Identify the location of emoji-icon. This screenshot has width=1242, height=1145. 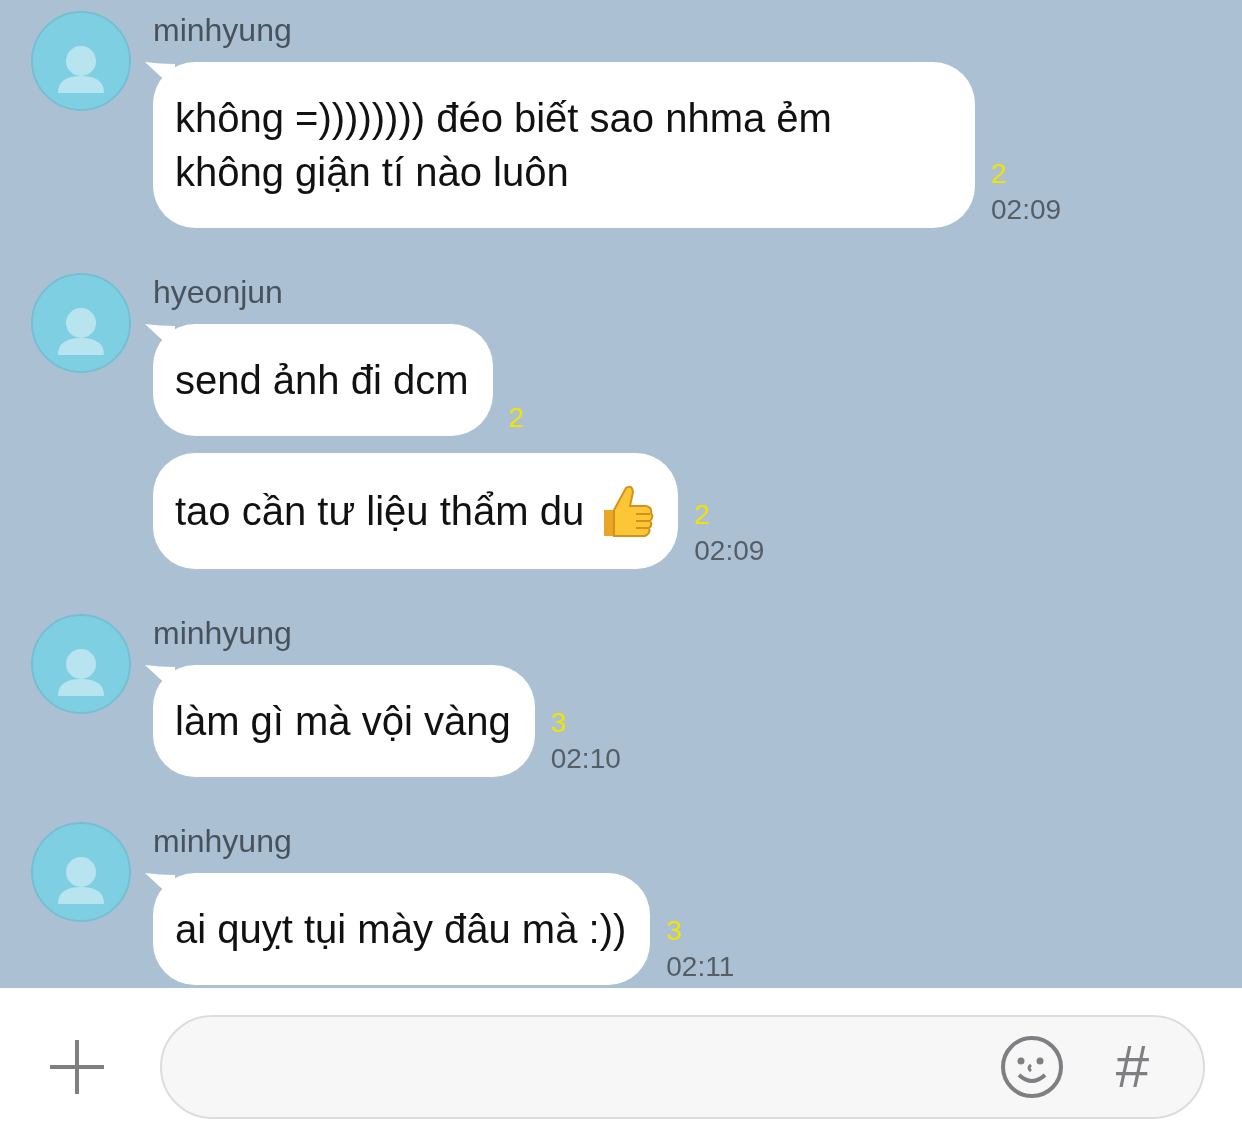
(1031, 1066).